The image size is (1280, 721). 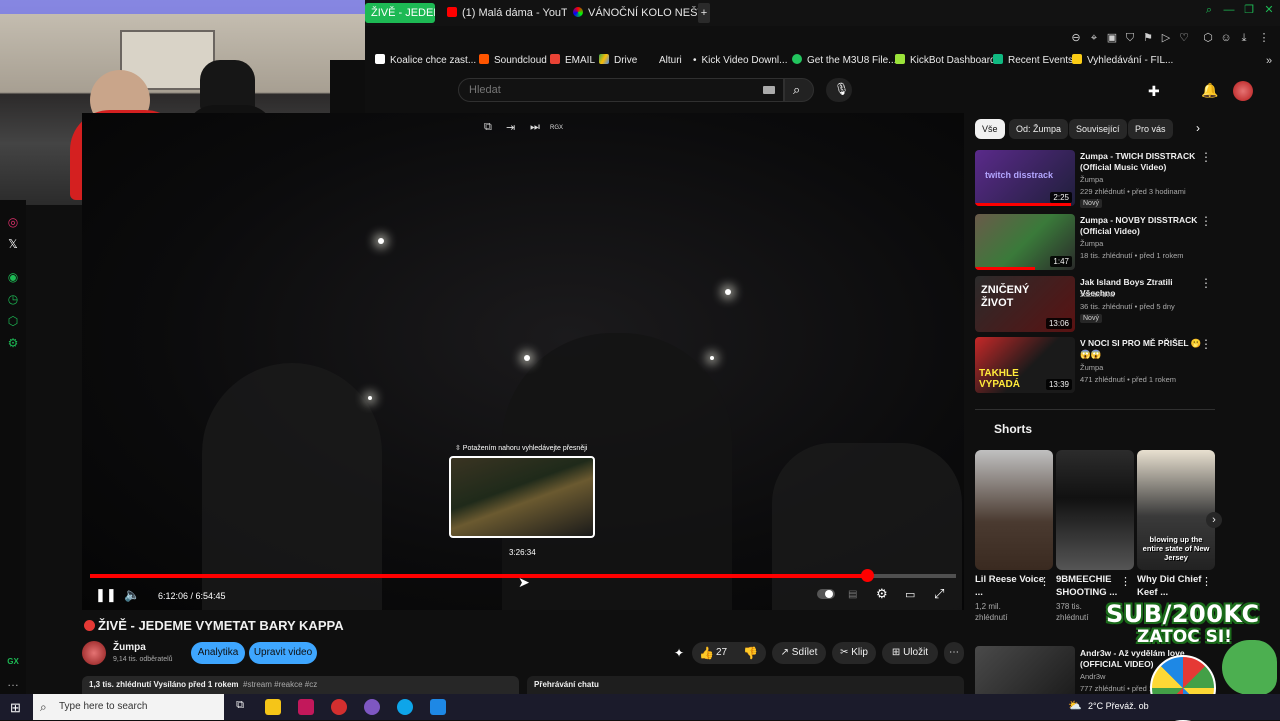 I want to click on bookmark-kickbot: KickBot Dashboard, so click(x=945, y=61).